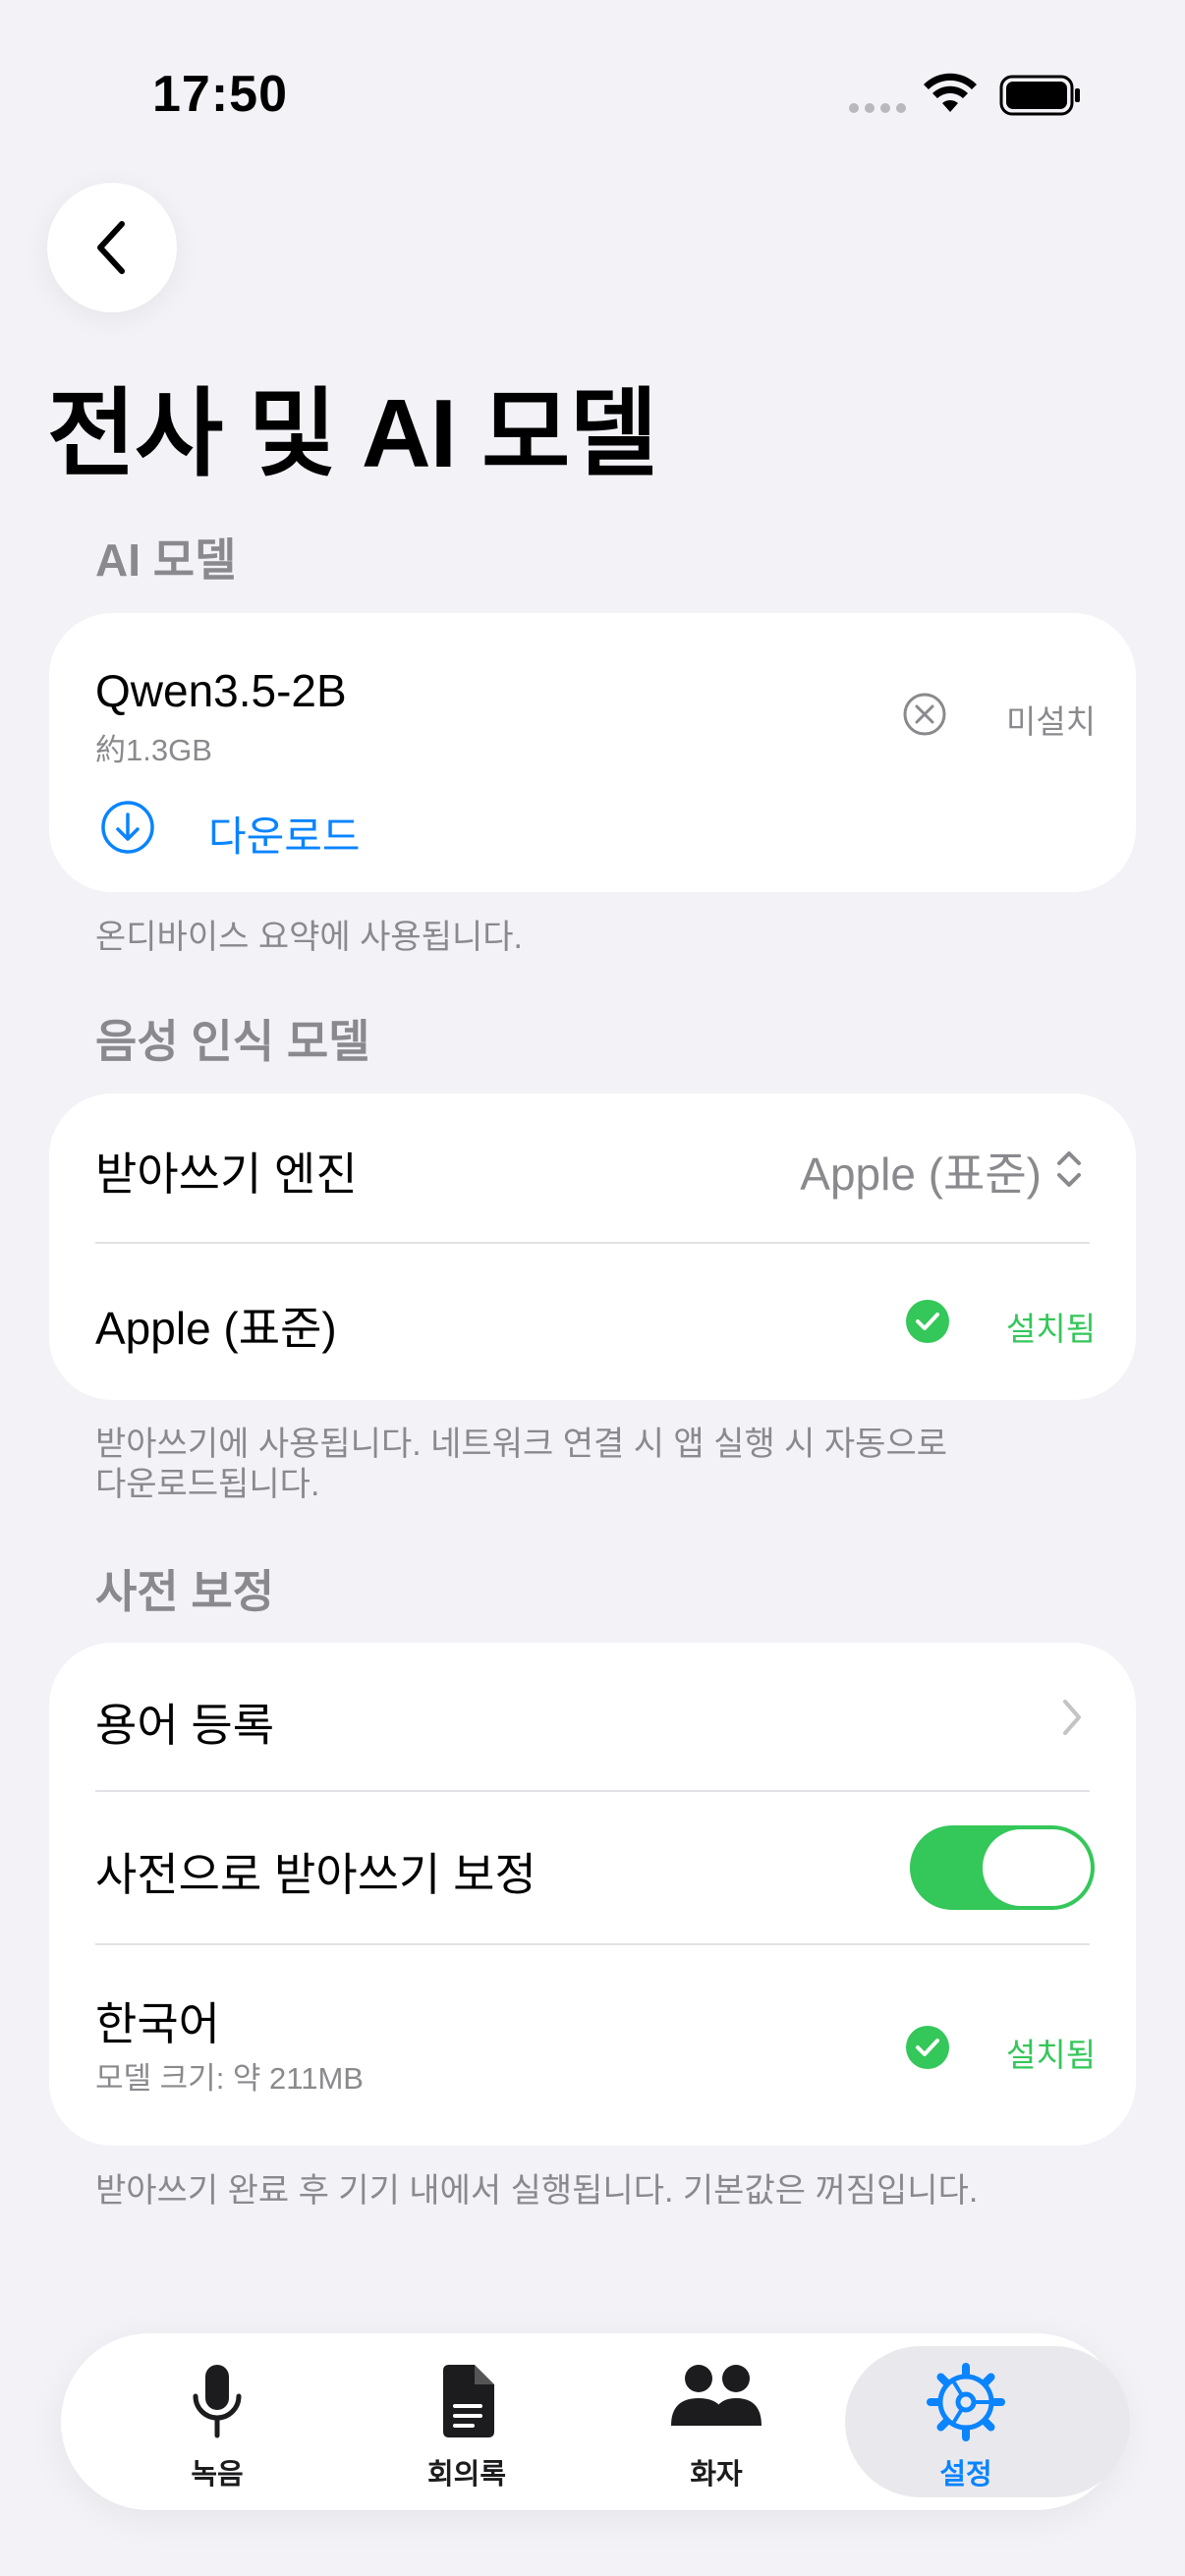 The image size is (1185, 2576). I want to click on tab-label: 회의록, so click(467, 2475).